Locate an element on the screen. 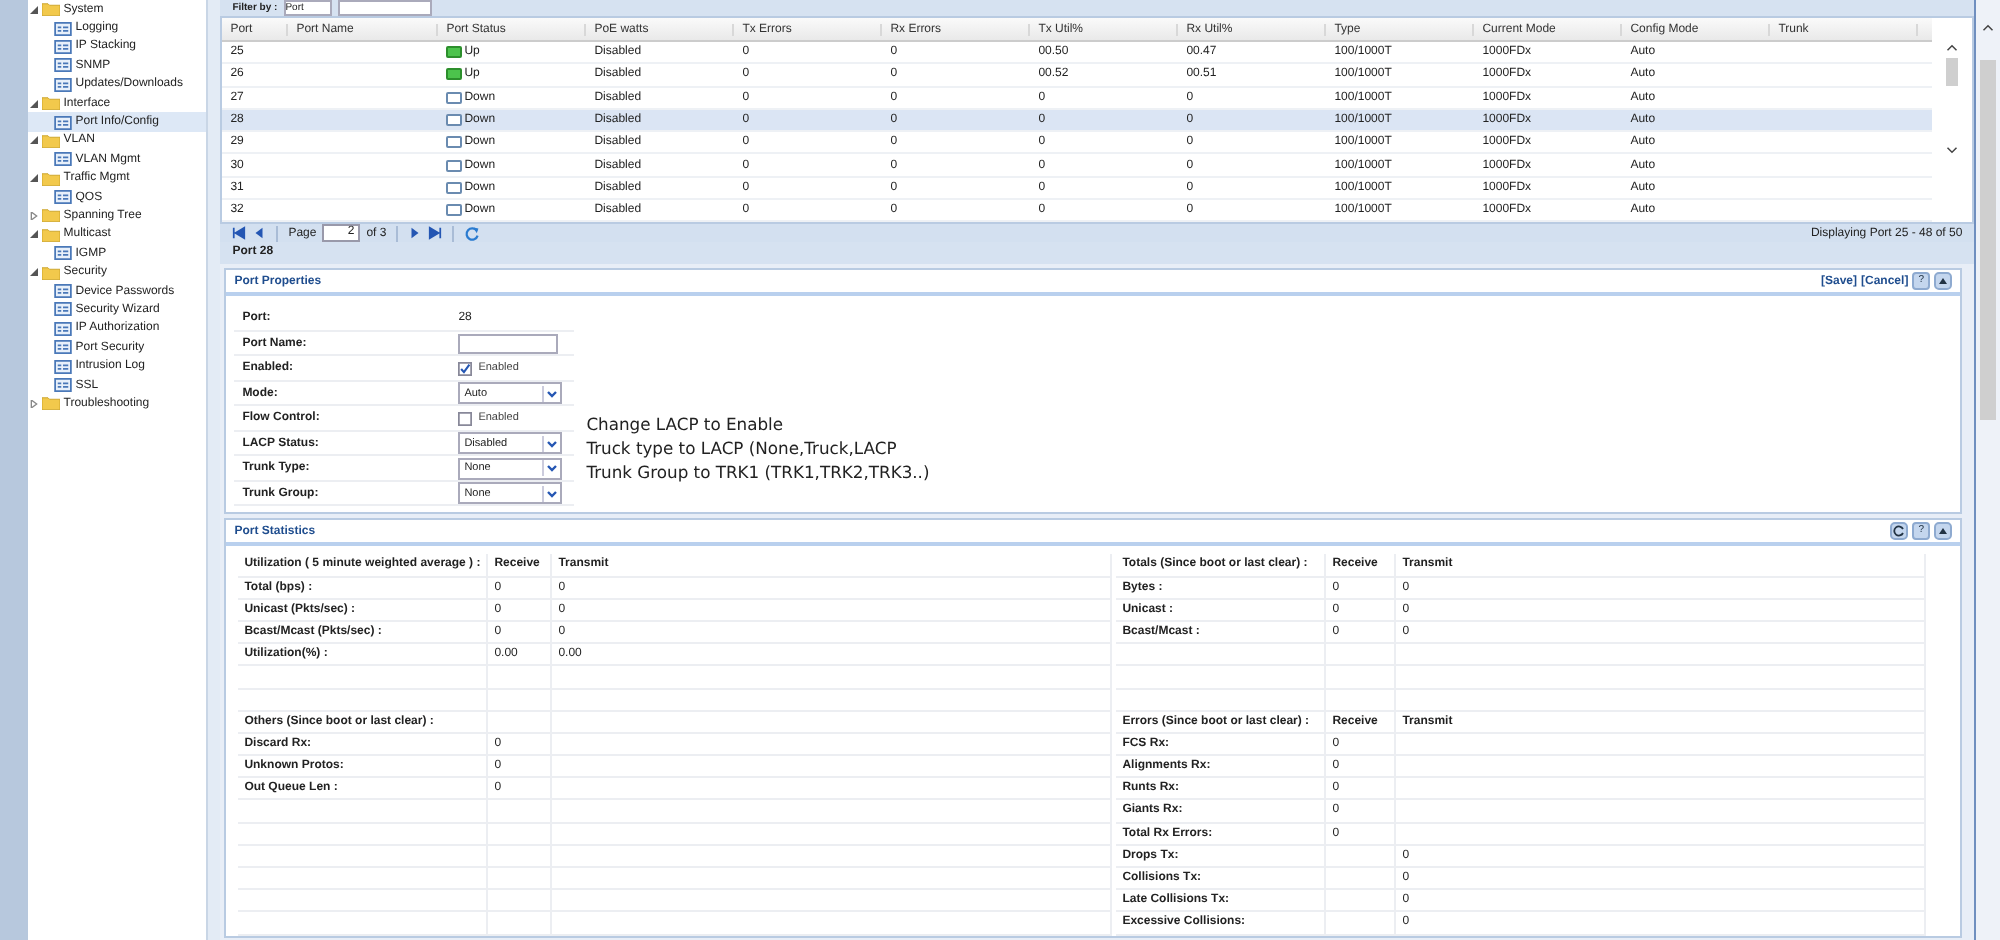 This screenshot has height=940, width=2000. filter-field is located at coordinates (384, 8).